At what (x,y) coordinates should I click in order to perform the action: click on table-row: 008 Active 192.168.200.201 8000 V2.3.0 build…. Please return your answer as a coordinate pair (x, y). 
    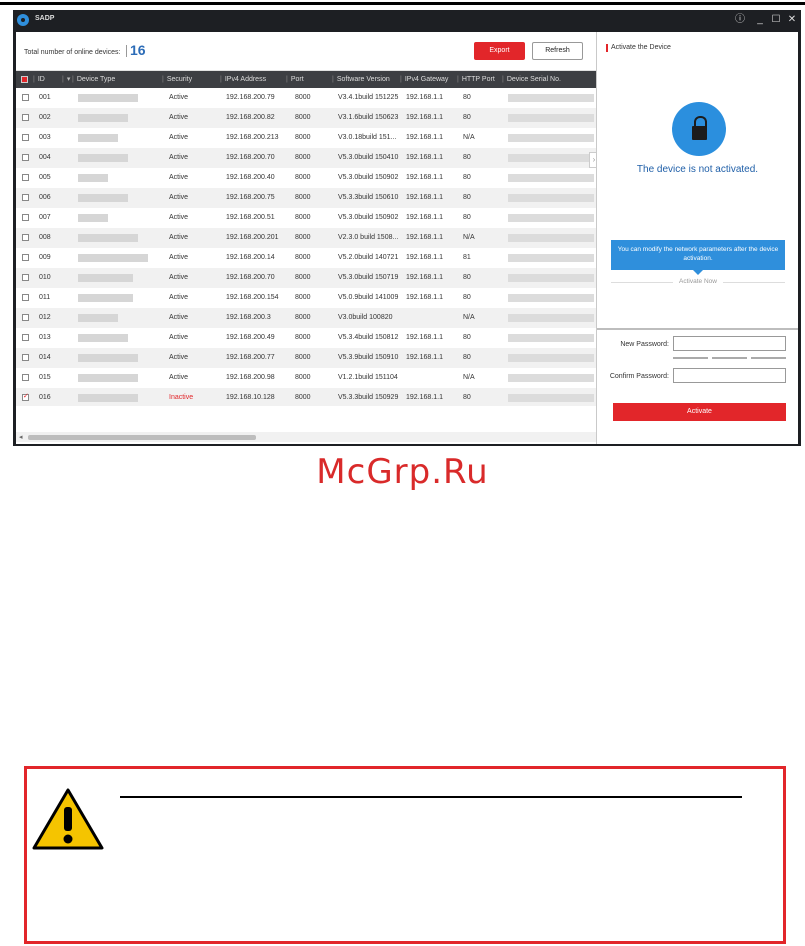
    Looking at the image, I should click on (306, 238).